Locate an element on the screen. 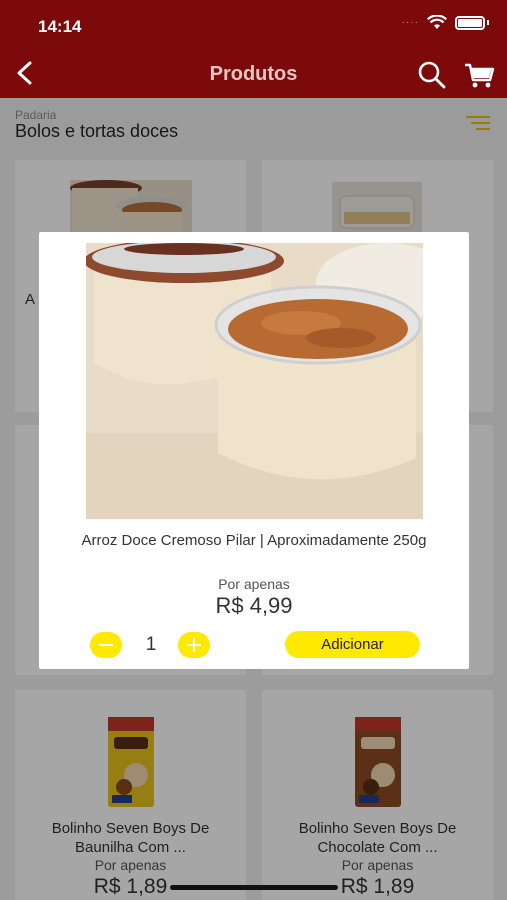 This screenshot has width=507, height=900. signal-icon: ···· is located at coordinates (410, 22).